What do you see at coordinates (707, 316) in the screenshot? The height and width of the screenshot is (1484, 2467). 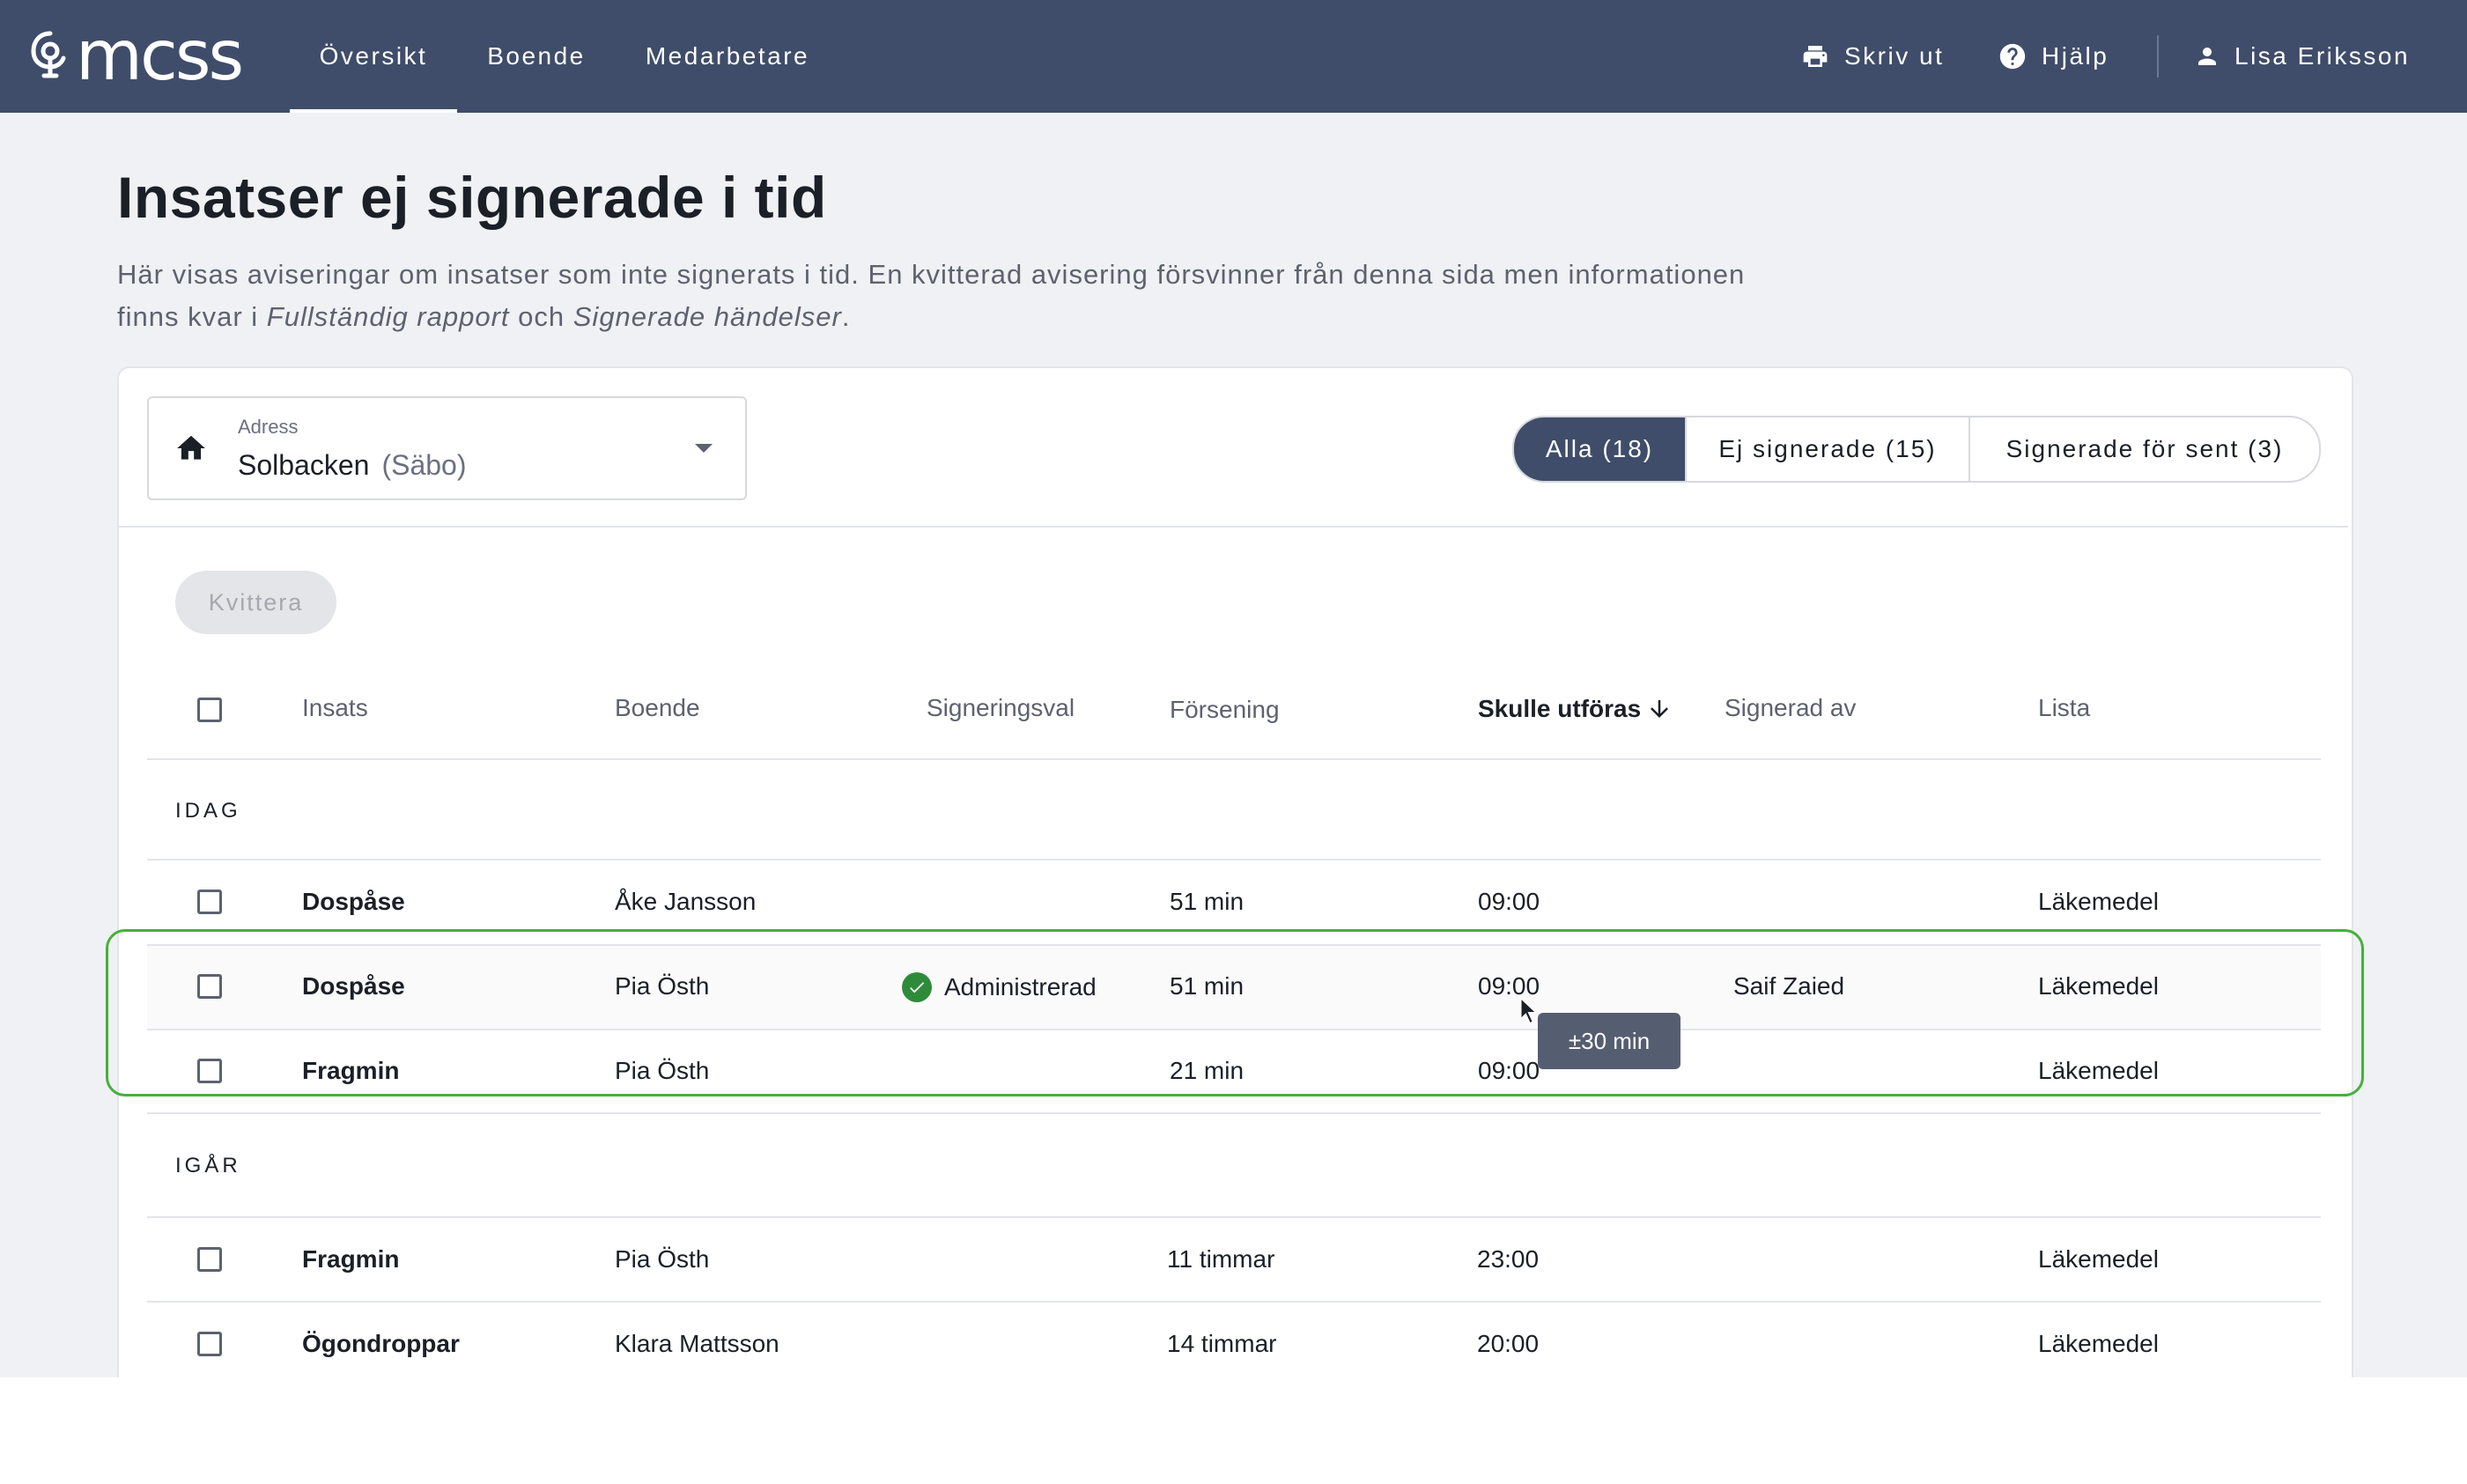 I see `description-link-signed-events: Signerade händelser` at bounding box center [707, 316].